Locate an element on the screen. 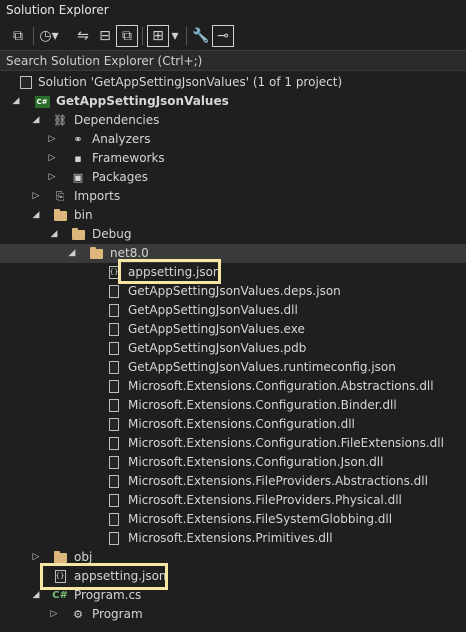 The width and height of the screenshot is (466, 632). preview-icon: ⊸ is located at coordinates (223, 36).